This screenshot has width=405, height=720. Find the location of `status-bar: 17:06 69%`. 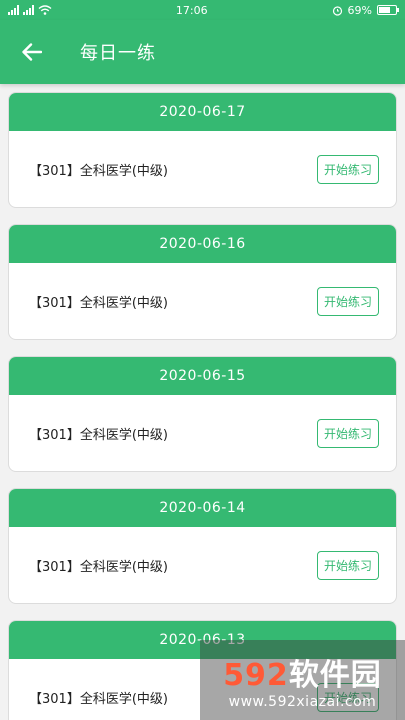

status-bar: 17:06 69% is located at coordinates (202, 10).